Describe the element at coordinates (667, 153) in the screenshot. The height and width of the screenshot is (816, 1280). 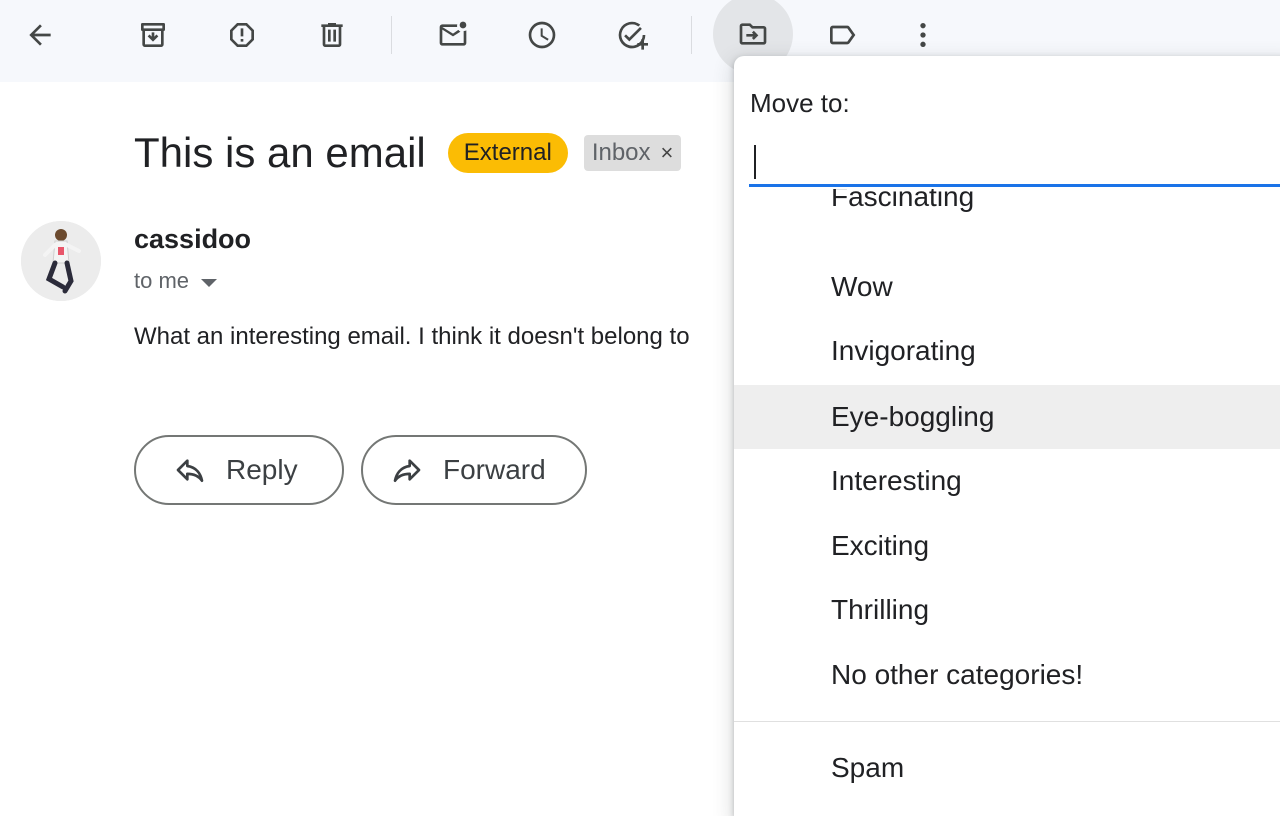
I see `remove-label-icon: ×` at that location.